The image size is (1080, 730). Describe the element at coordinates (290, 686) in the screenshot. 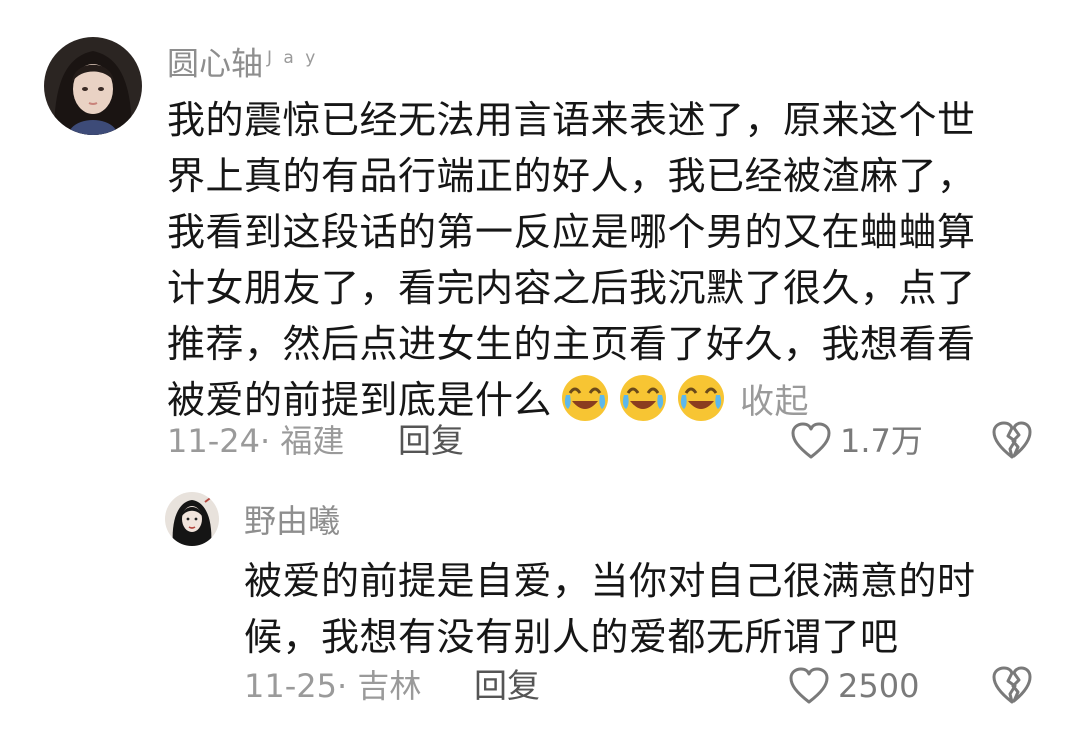

I see `reply-date: 11-25` at that location.